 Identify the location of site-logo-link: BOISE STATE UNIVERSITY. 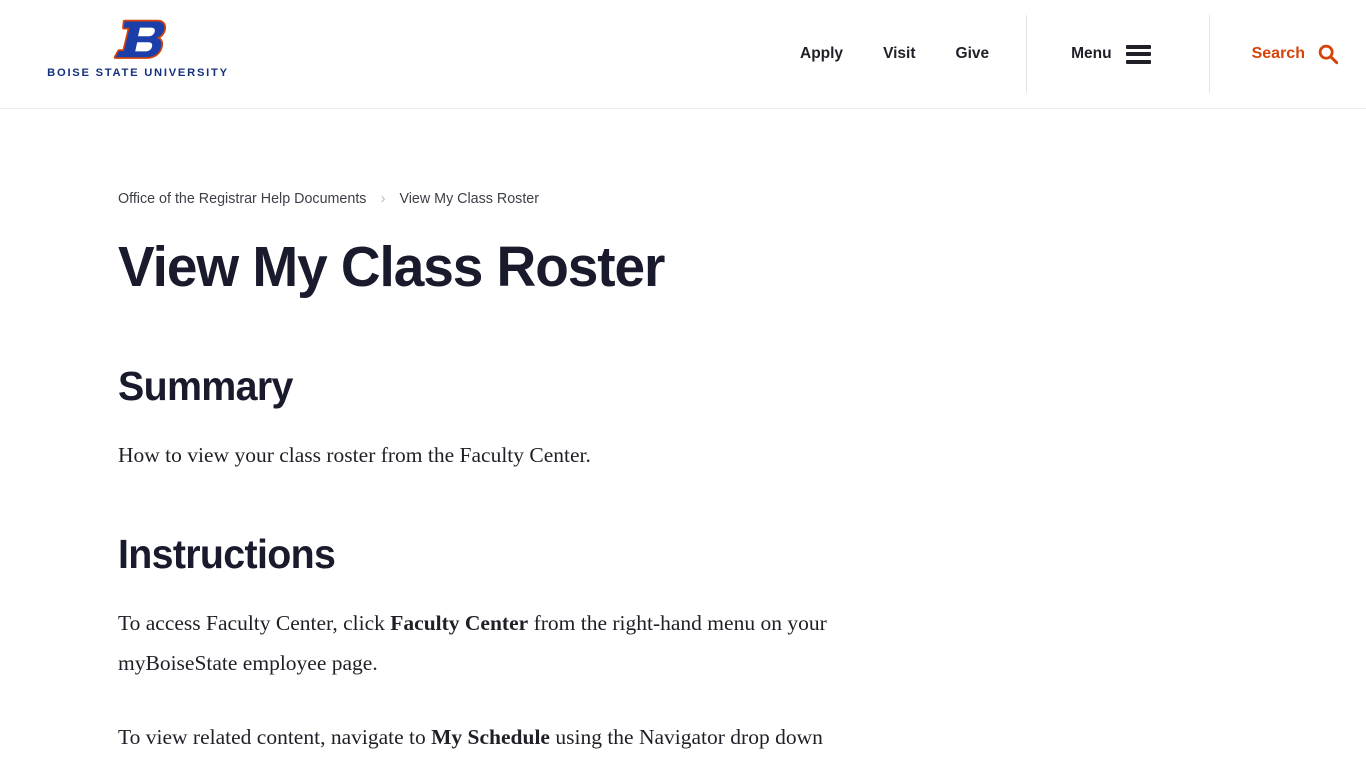
(138, 48).